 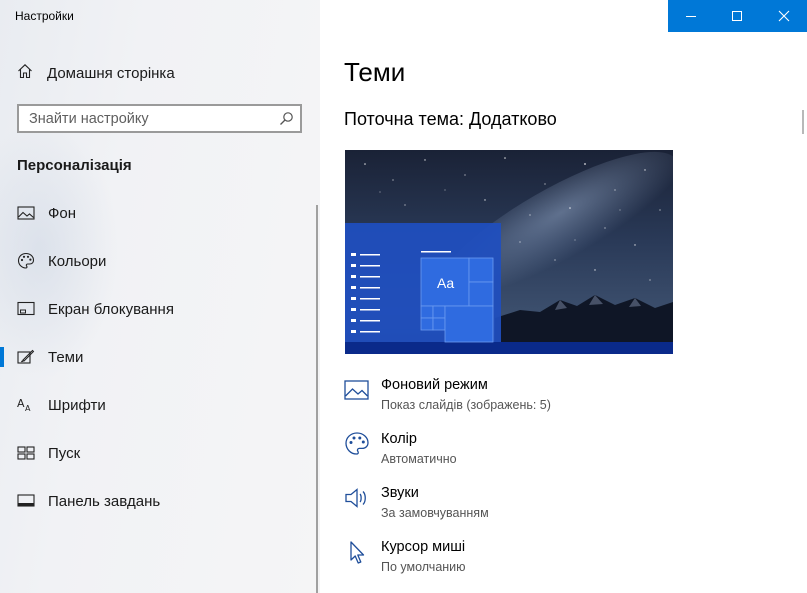 I want to click on preview-tile-text: Aa, so click(x=445, y=283).